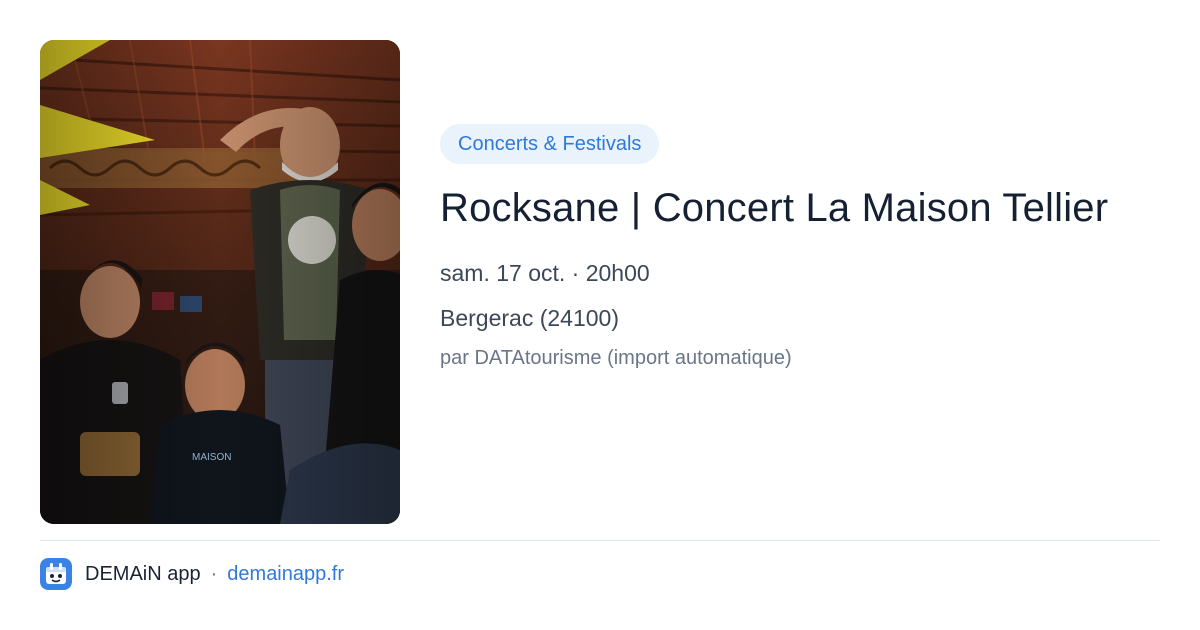 The image size is (1200, 630). What do you see at coordinates (285, 574) in the screenshot?
I see `app-domain-link: demainapp.fr` at bounding box center [285, 574].